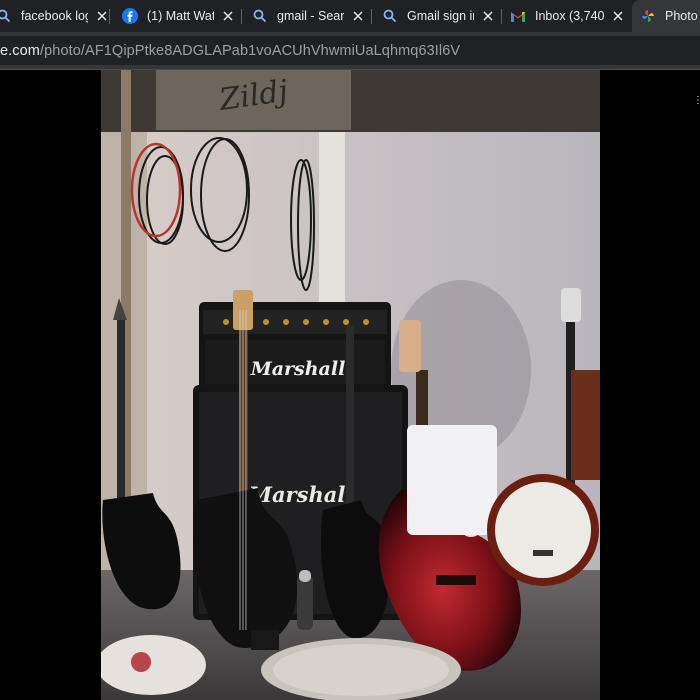  What do you see at coordinates (301, 494) in the screenshot?
I see `cabinet-logo: Marshall` at bounding box center [301, 494].